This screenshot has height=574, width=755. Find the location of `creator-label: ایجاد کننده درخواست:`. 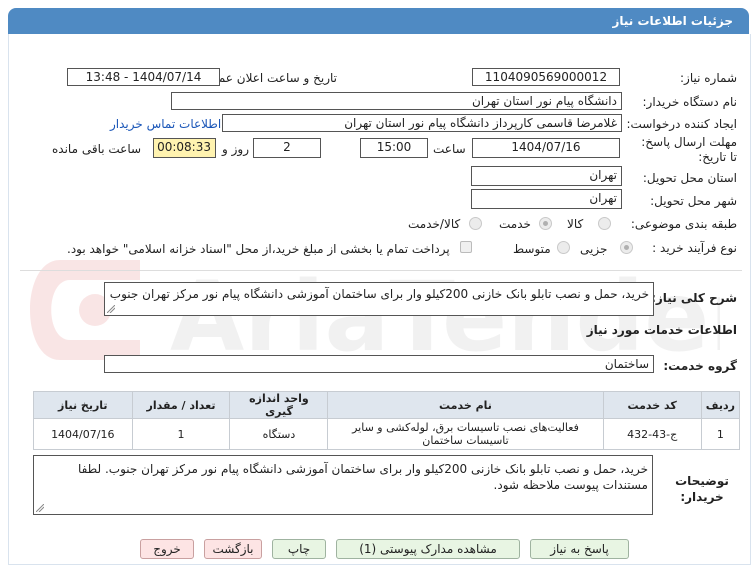

creator-label: ایجاد کننده درخواست: is located at coordinates (681, 124).